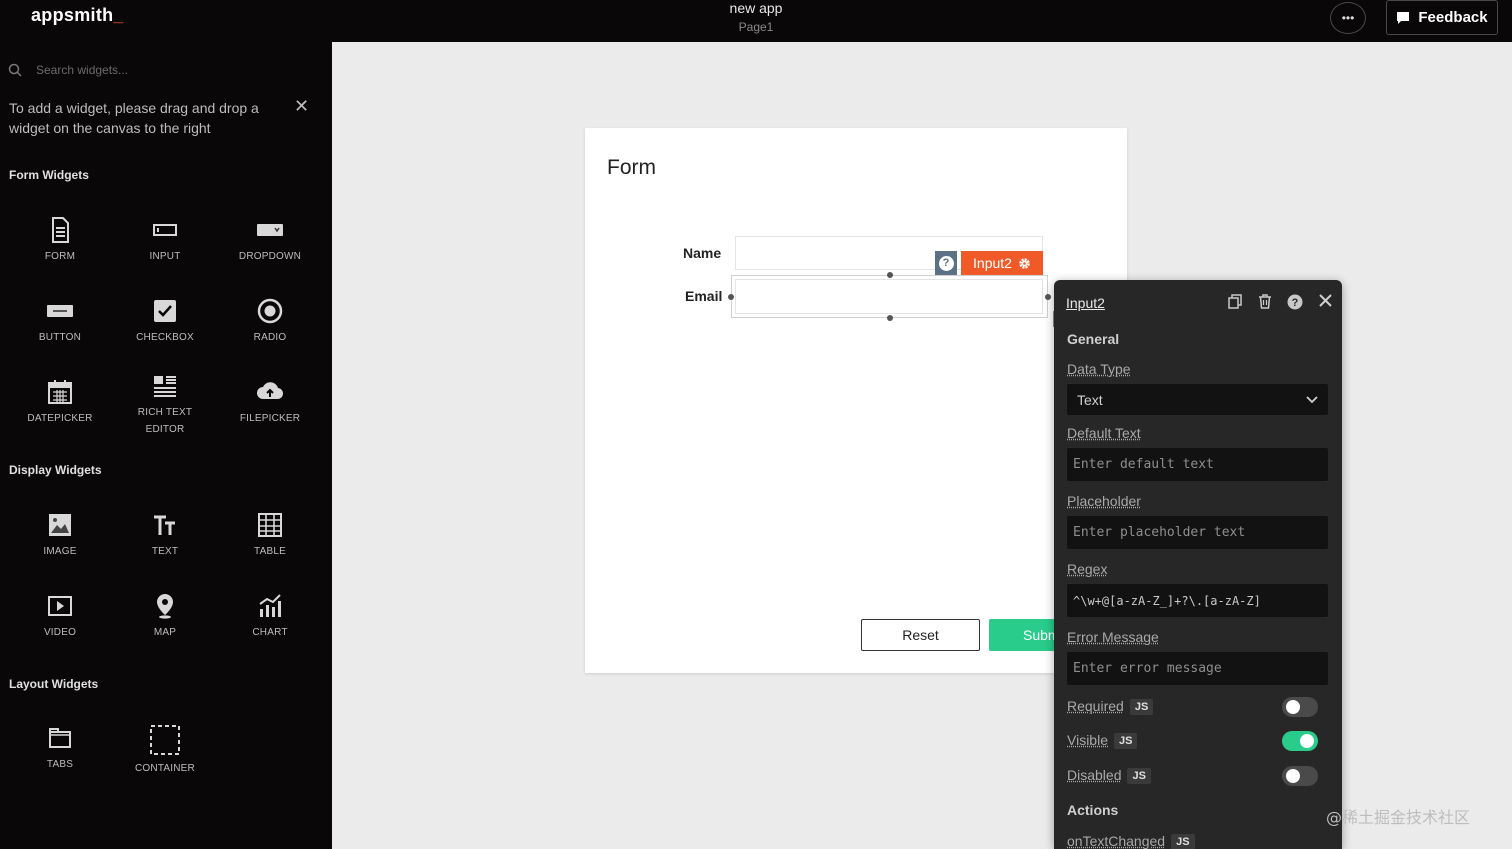 The width and height of the screenshot is (1512, 849). I want to click on widget-text: TEXT, so click(165, 535).